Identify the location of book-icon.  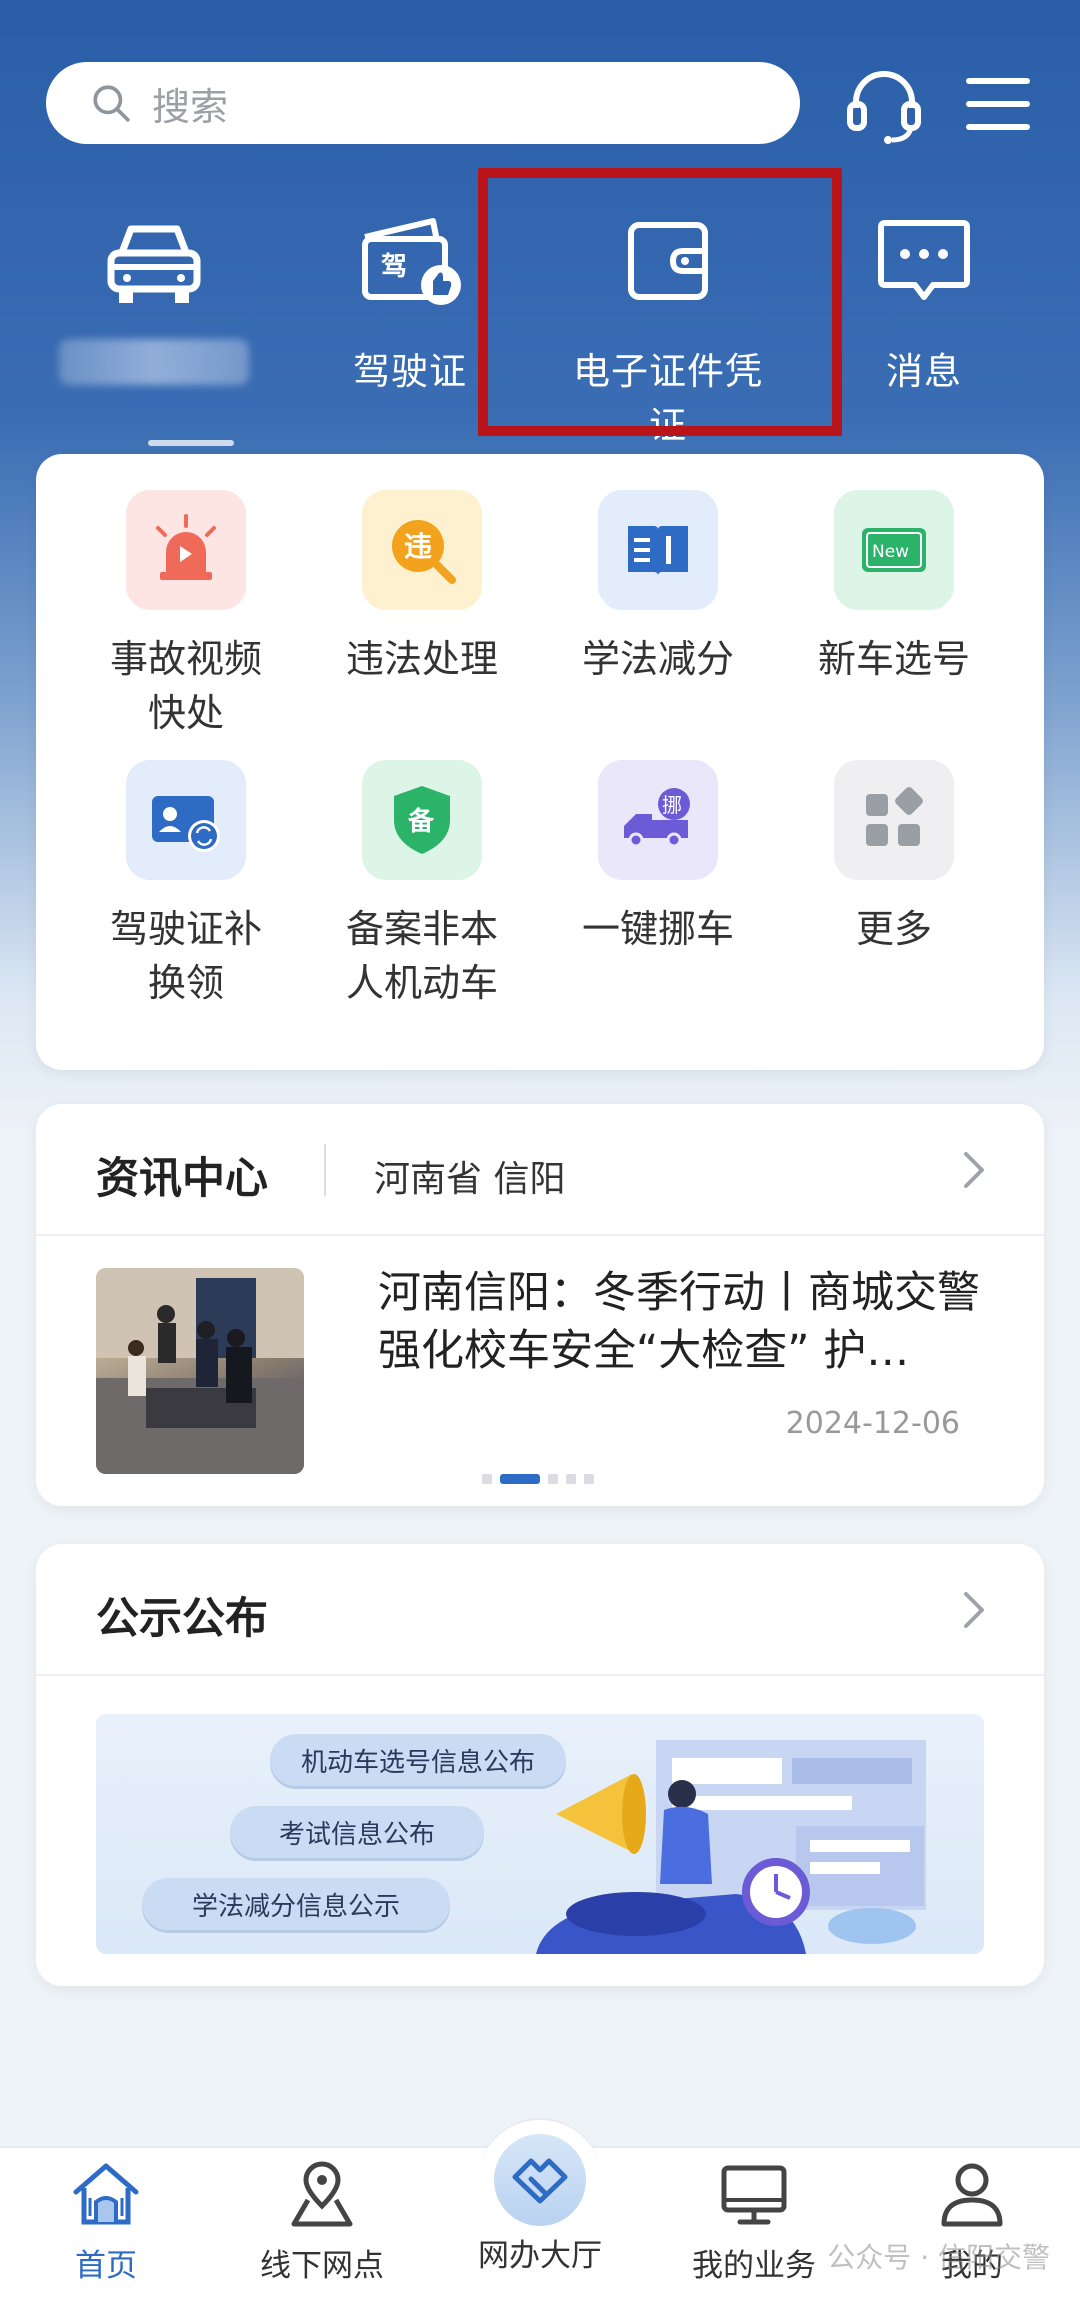
(658, 550).